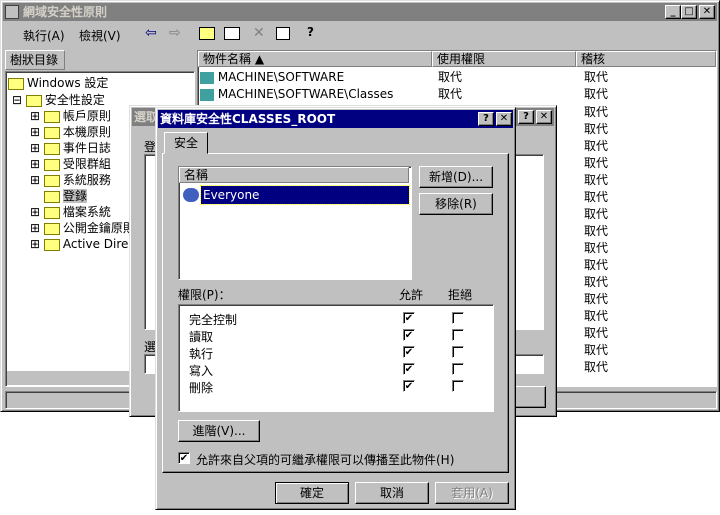 Image resolution: width=720 pixels, height=515 pixels. I want to click on inherit-checkbox: ✔, so click(184, 458).